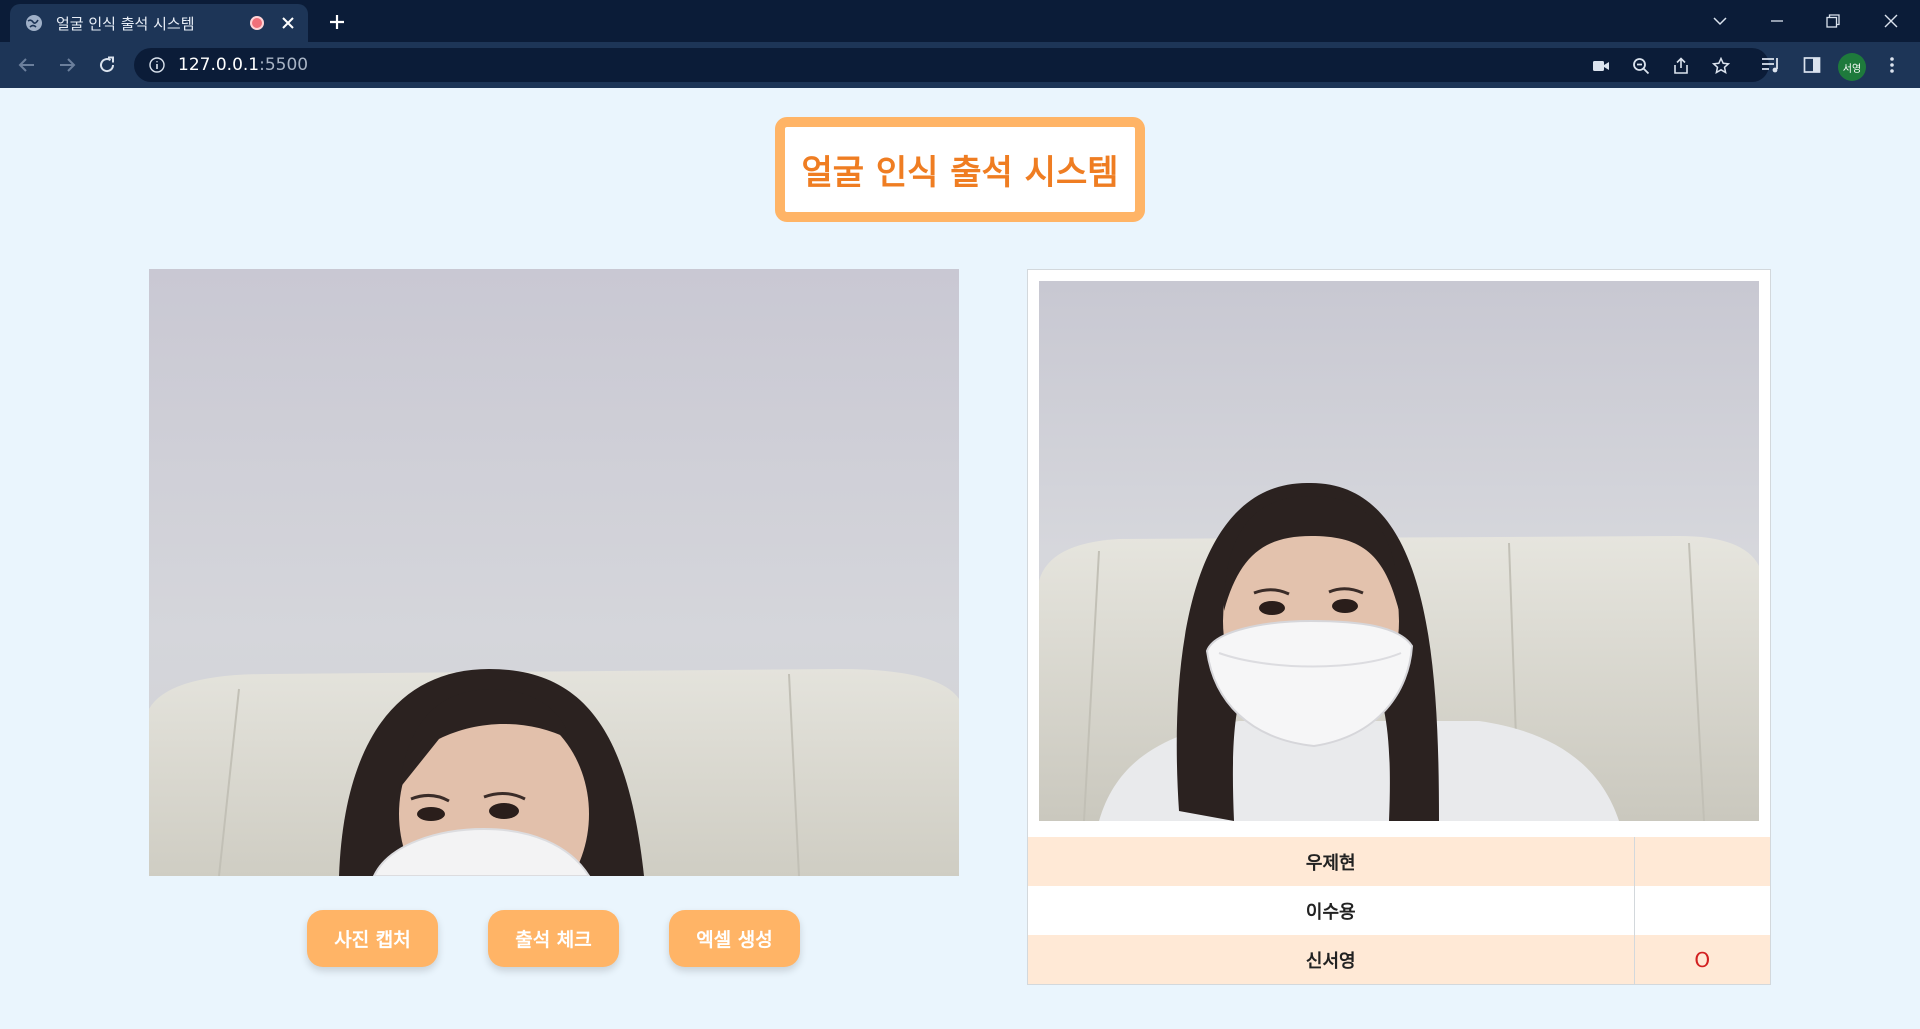 Image resolution: width=1920 pixels, height=1029 pixels. I want to click on table-row: 신서영 O, so click(1399, 959).